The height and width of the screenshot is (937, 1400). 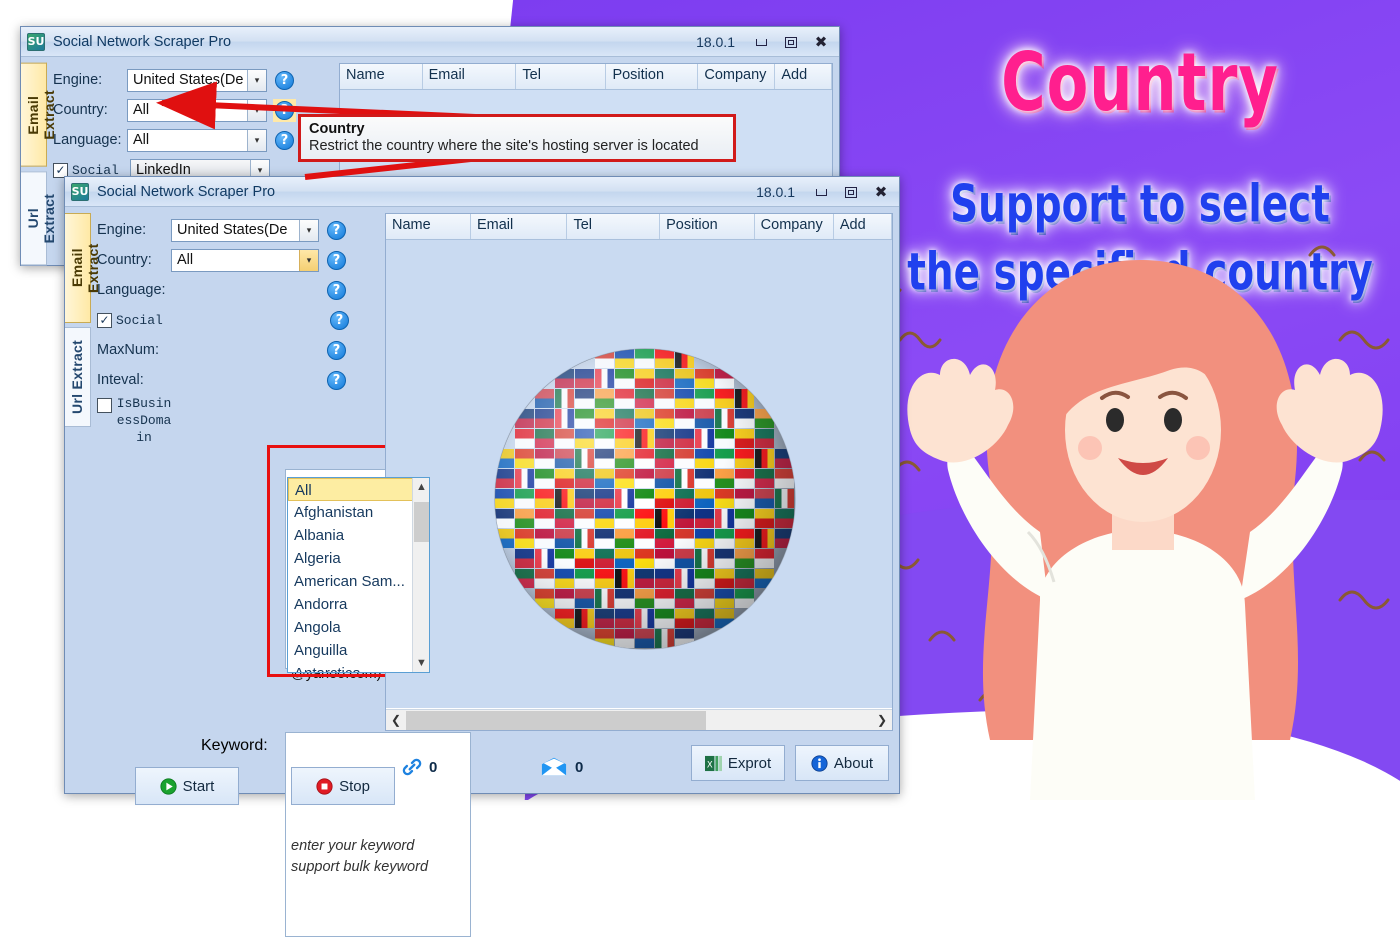 What do you see at coordinates (412, 767) in the screenshot?
I see `link-icon` at bounding box center [412, 767].